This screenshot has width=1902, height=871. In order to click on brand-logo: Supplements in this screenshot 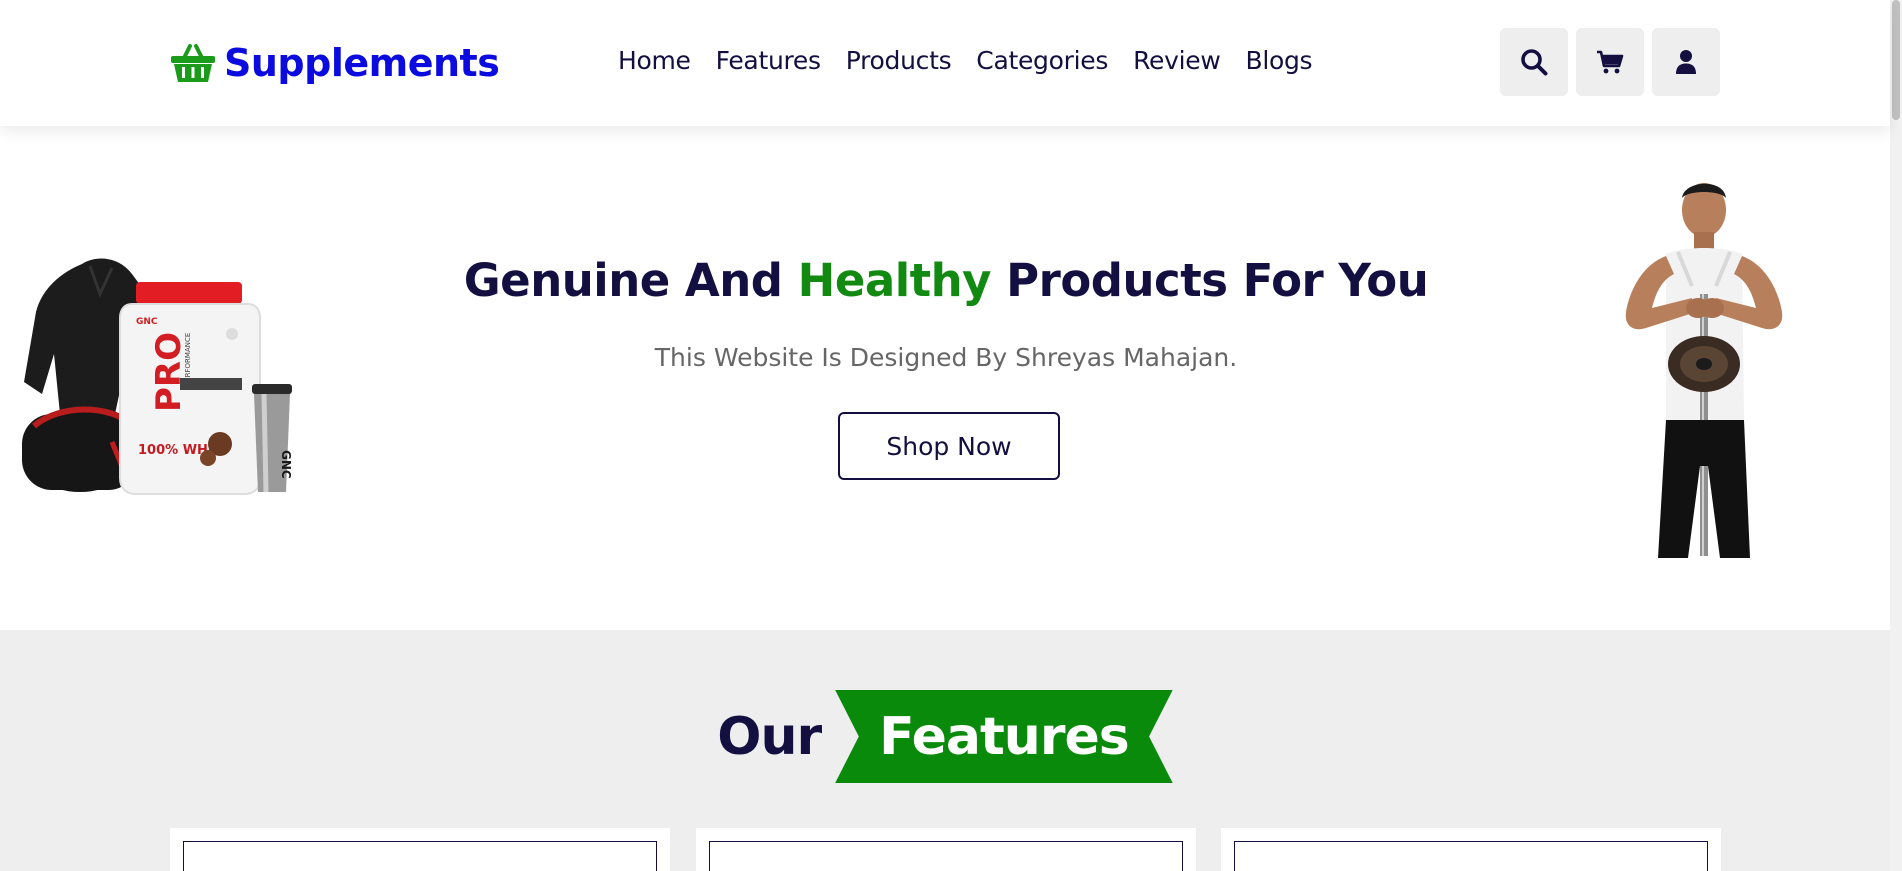, I will do `click(335, 63)`.